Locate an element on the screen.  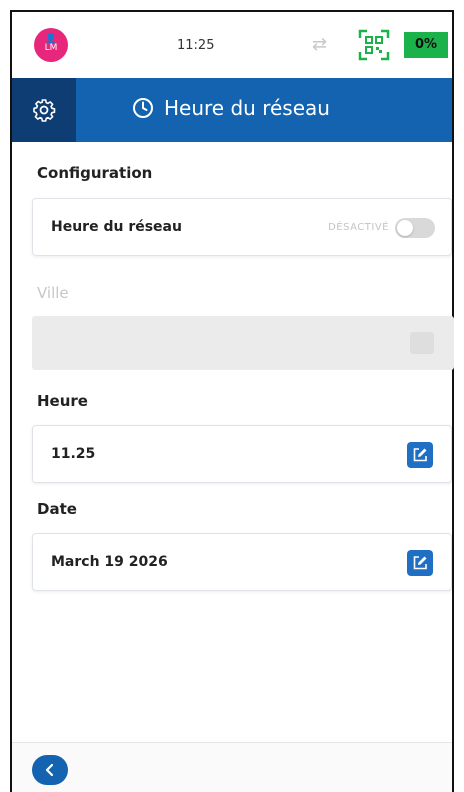
user-avatar: 👤 LM is located at coordinates (51, 45).